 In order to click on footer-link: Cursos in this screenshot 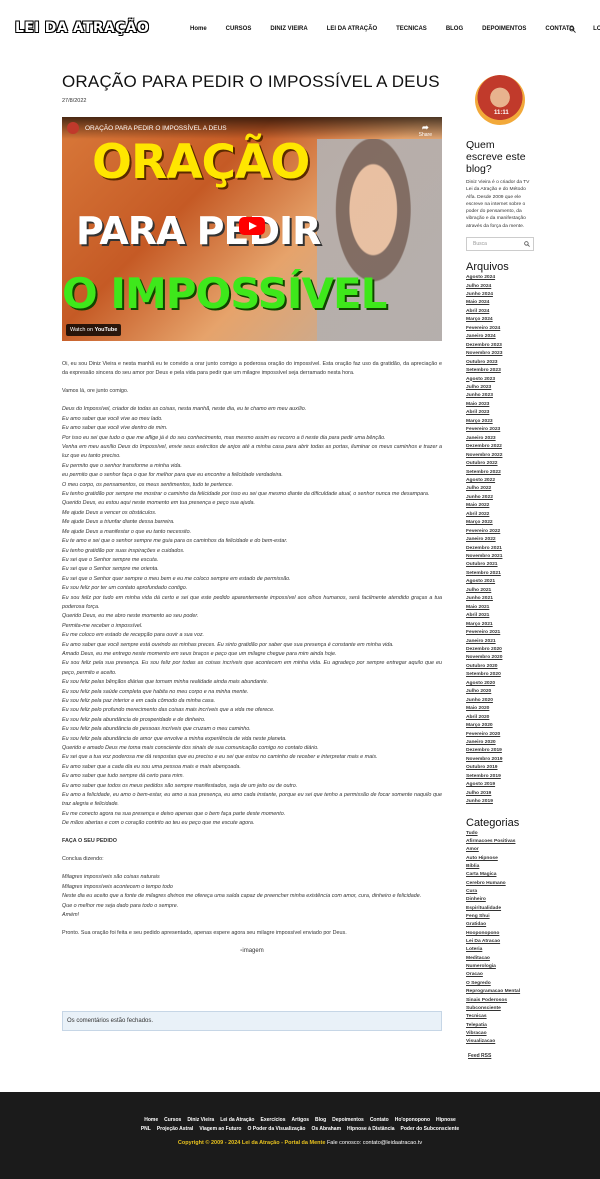, I will do `click(172, 1120)`.